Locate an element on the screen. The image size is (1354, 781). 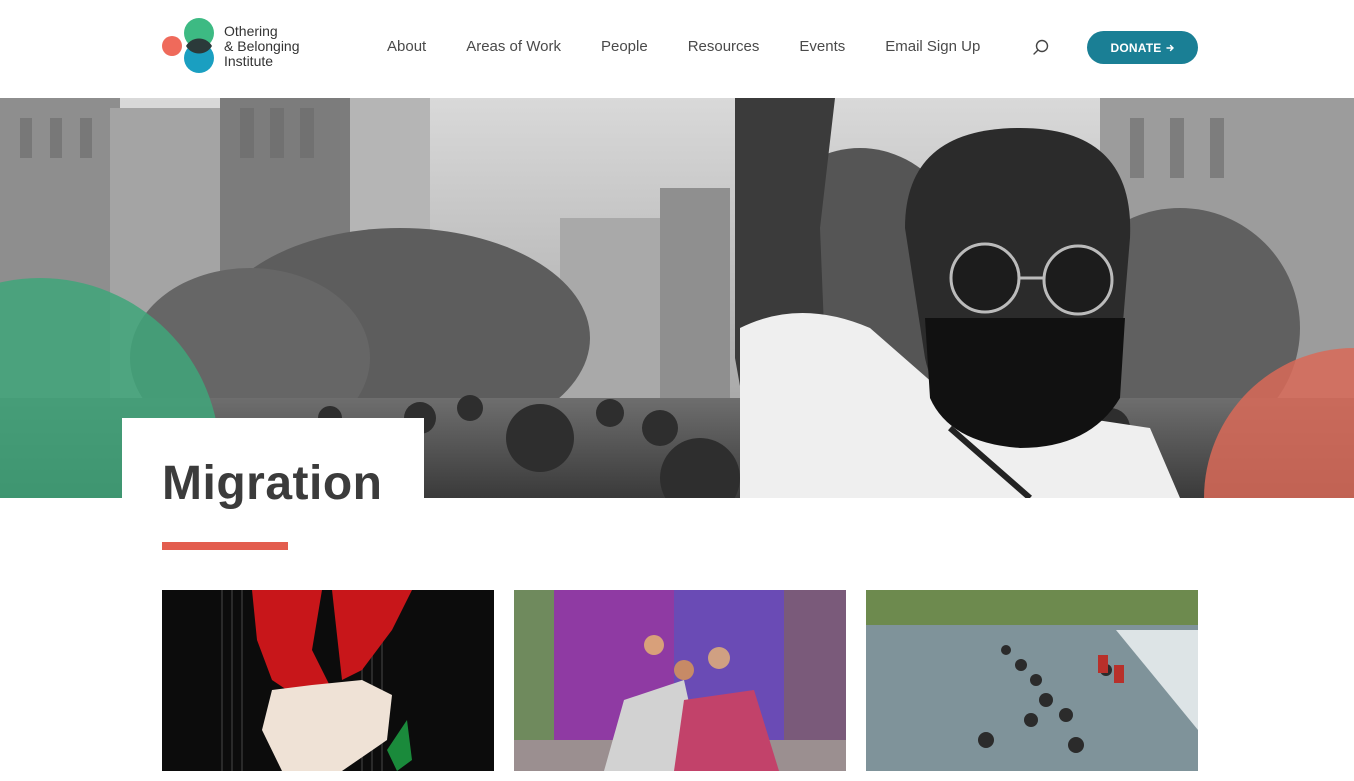
logo-line-2: & Belonging is located at coordinates (262, 46).